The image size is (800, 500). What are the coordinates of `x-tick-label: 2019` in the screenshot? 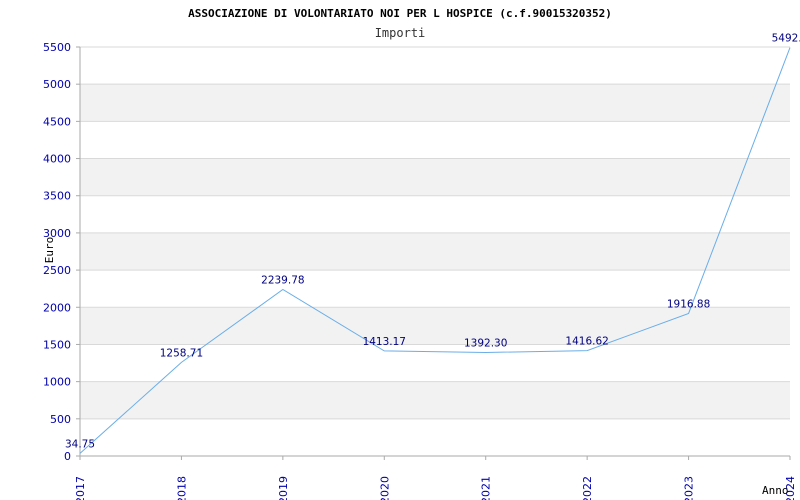 It's located at (283, 488).